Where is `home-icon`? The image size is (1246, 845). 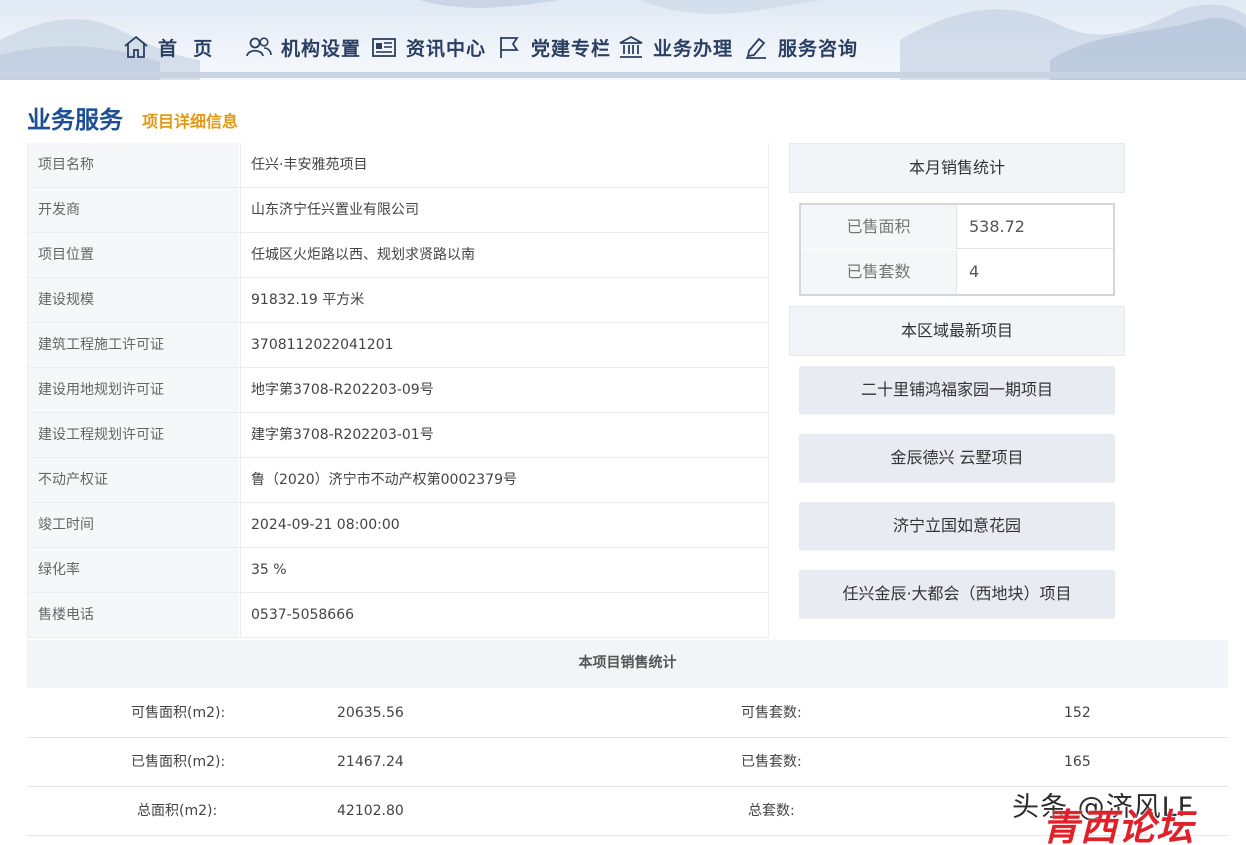 home-icon is located at coordinates (136, 46).